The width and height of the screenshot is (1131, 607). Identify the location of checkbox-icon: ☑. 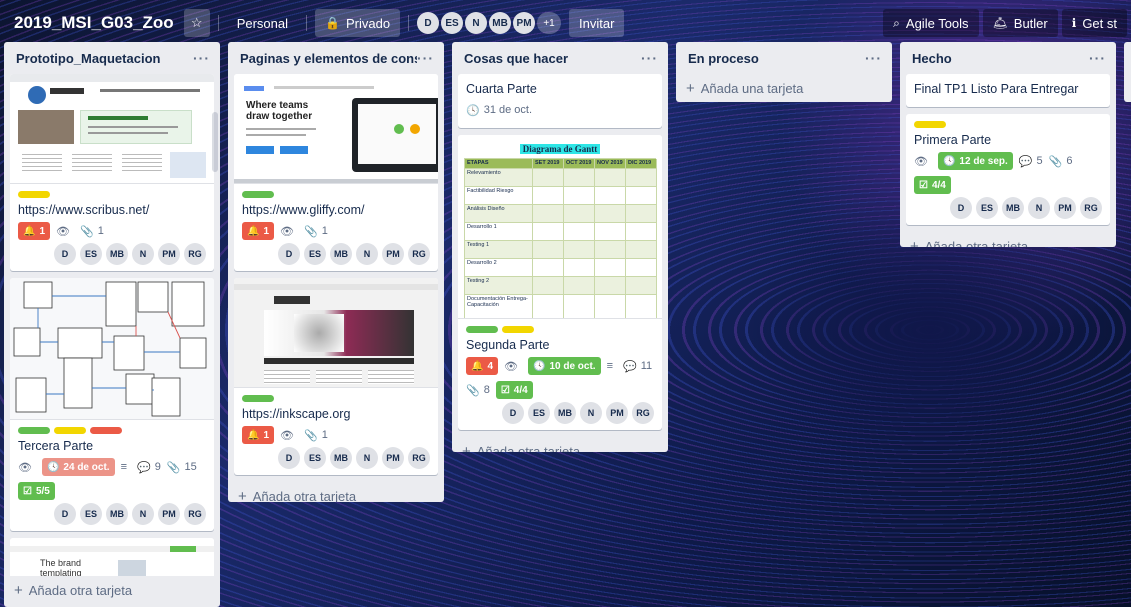
(505, 390).